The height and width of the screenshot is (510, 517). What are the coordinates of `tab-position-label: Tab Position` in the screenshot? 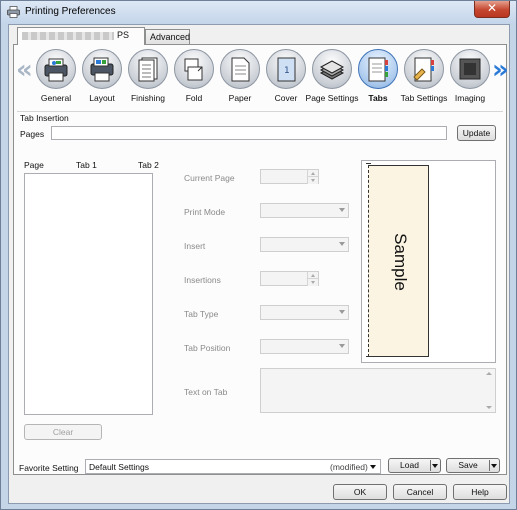 It's located at (207, 348).